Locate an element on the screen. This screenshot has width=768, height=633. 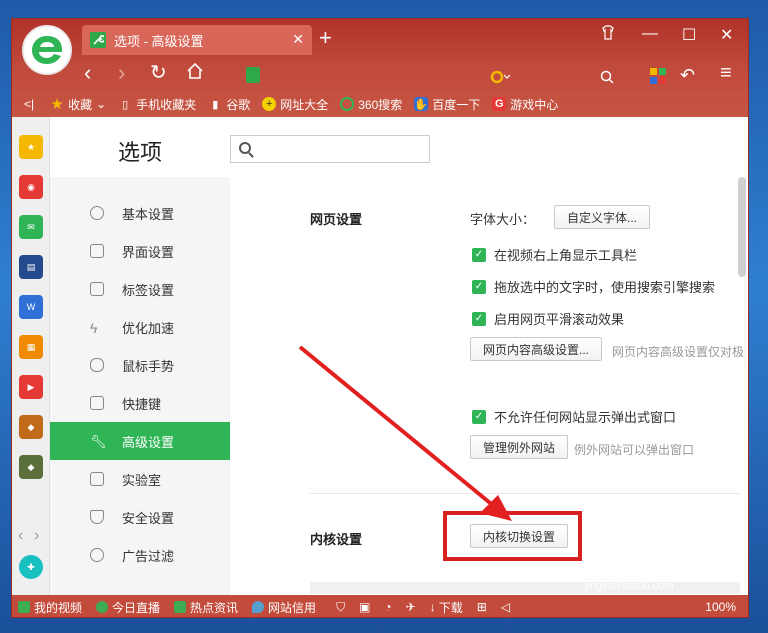
checkbox-drag-search: ✓ 拖放选中的文字时，使用搜索引擎搜索 is located at coordinates (593, 286).